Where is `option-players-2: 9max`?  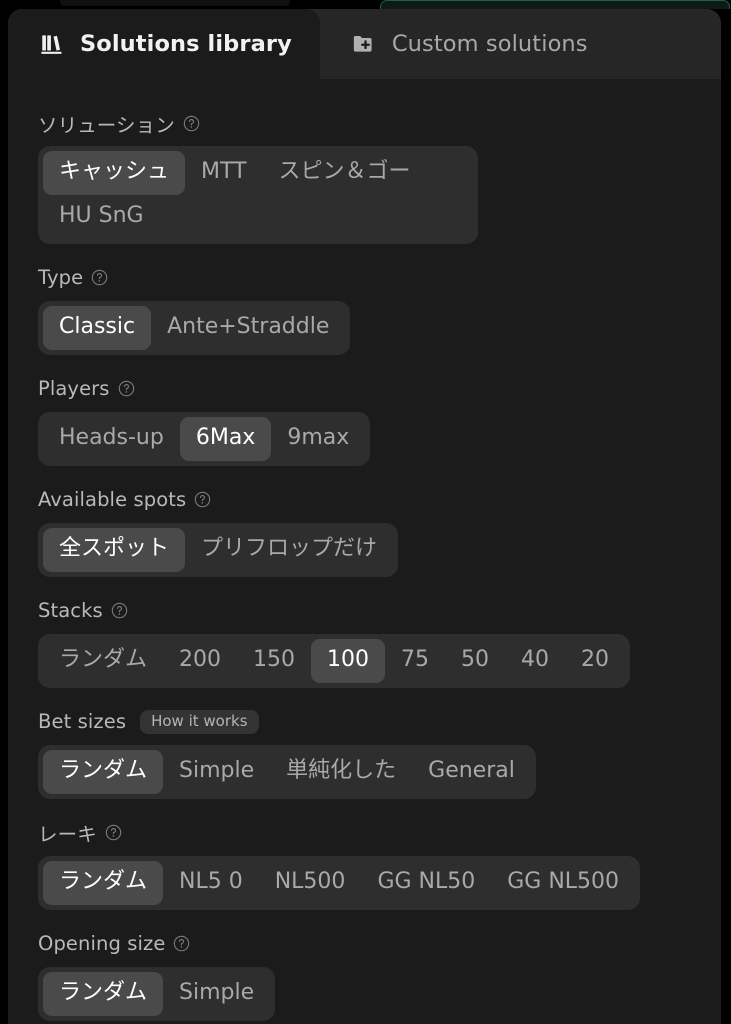
option-players-2: 9max is located at coordinates (318, 439).